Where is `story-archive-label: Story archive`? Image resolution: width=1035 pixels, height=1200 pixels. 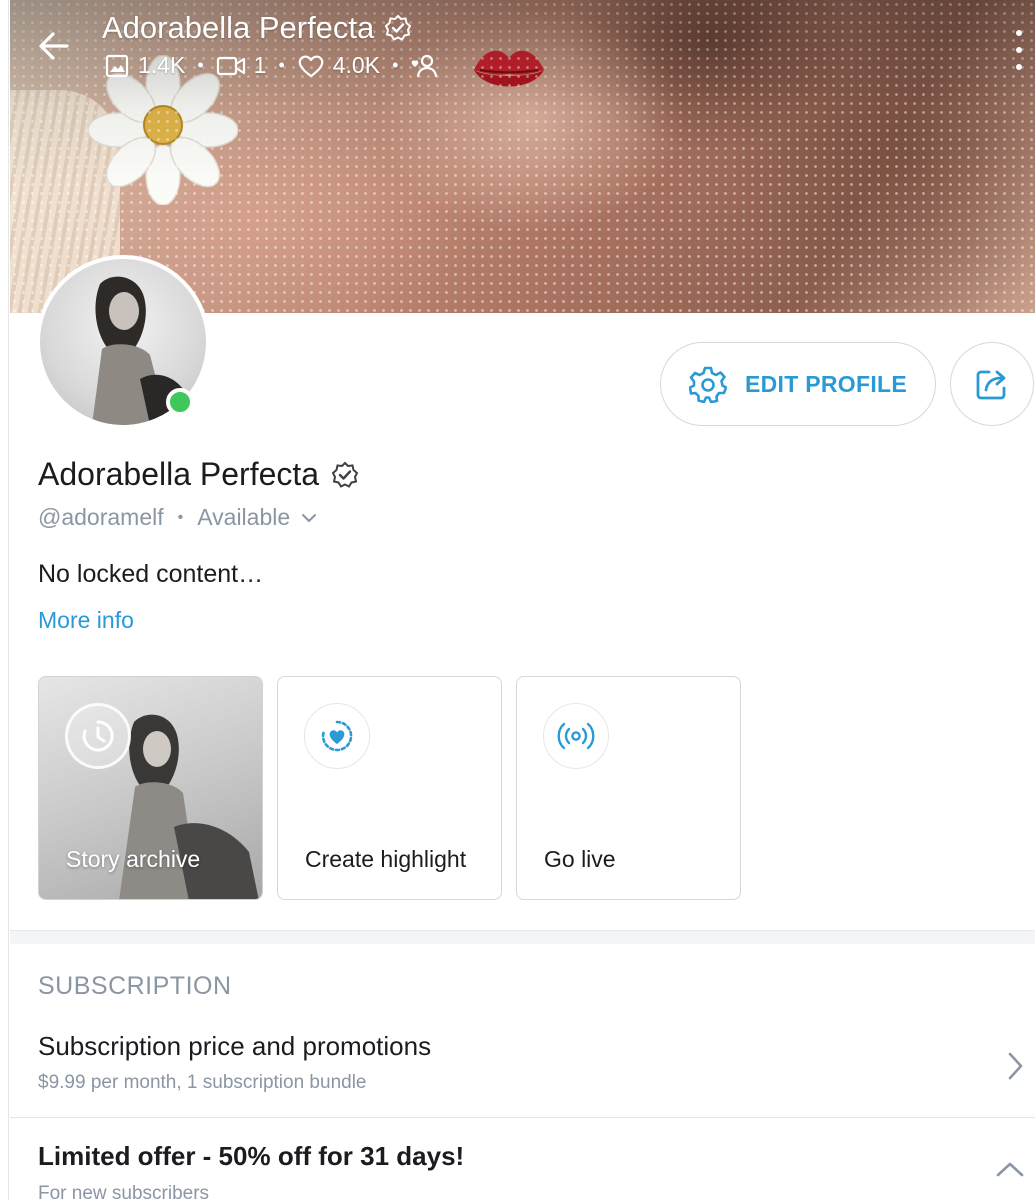
story-archive-label: Story archive is located at coordinates (133, 859).